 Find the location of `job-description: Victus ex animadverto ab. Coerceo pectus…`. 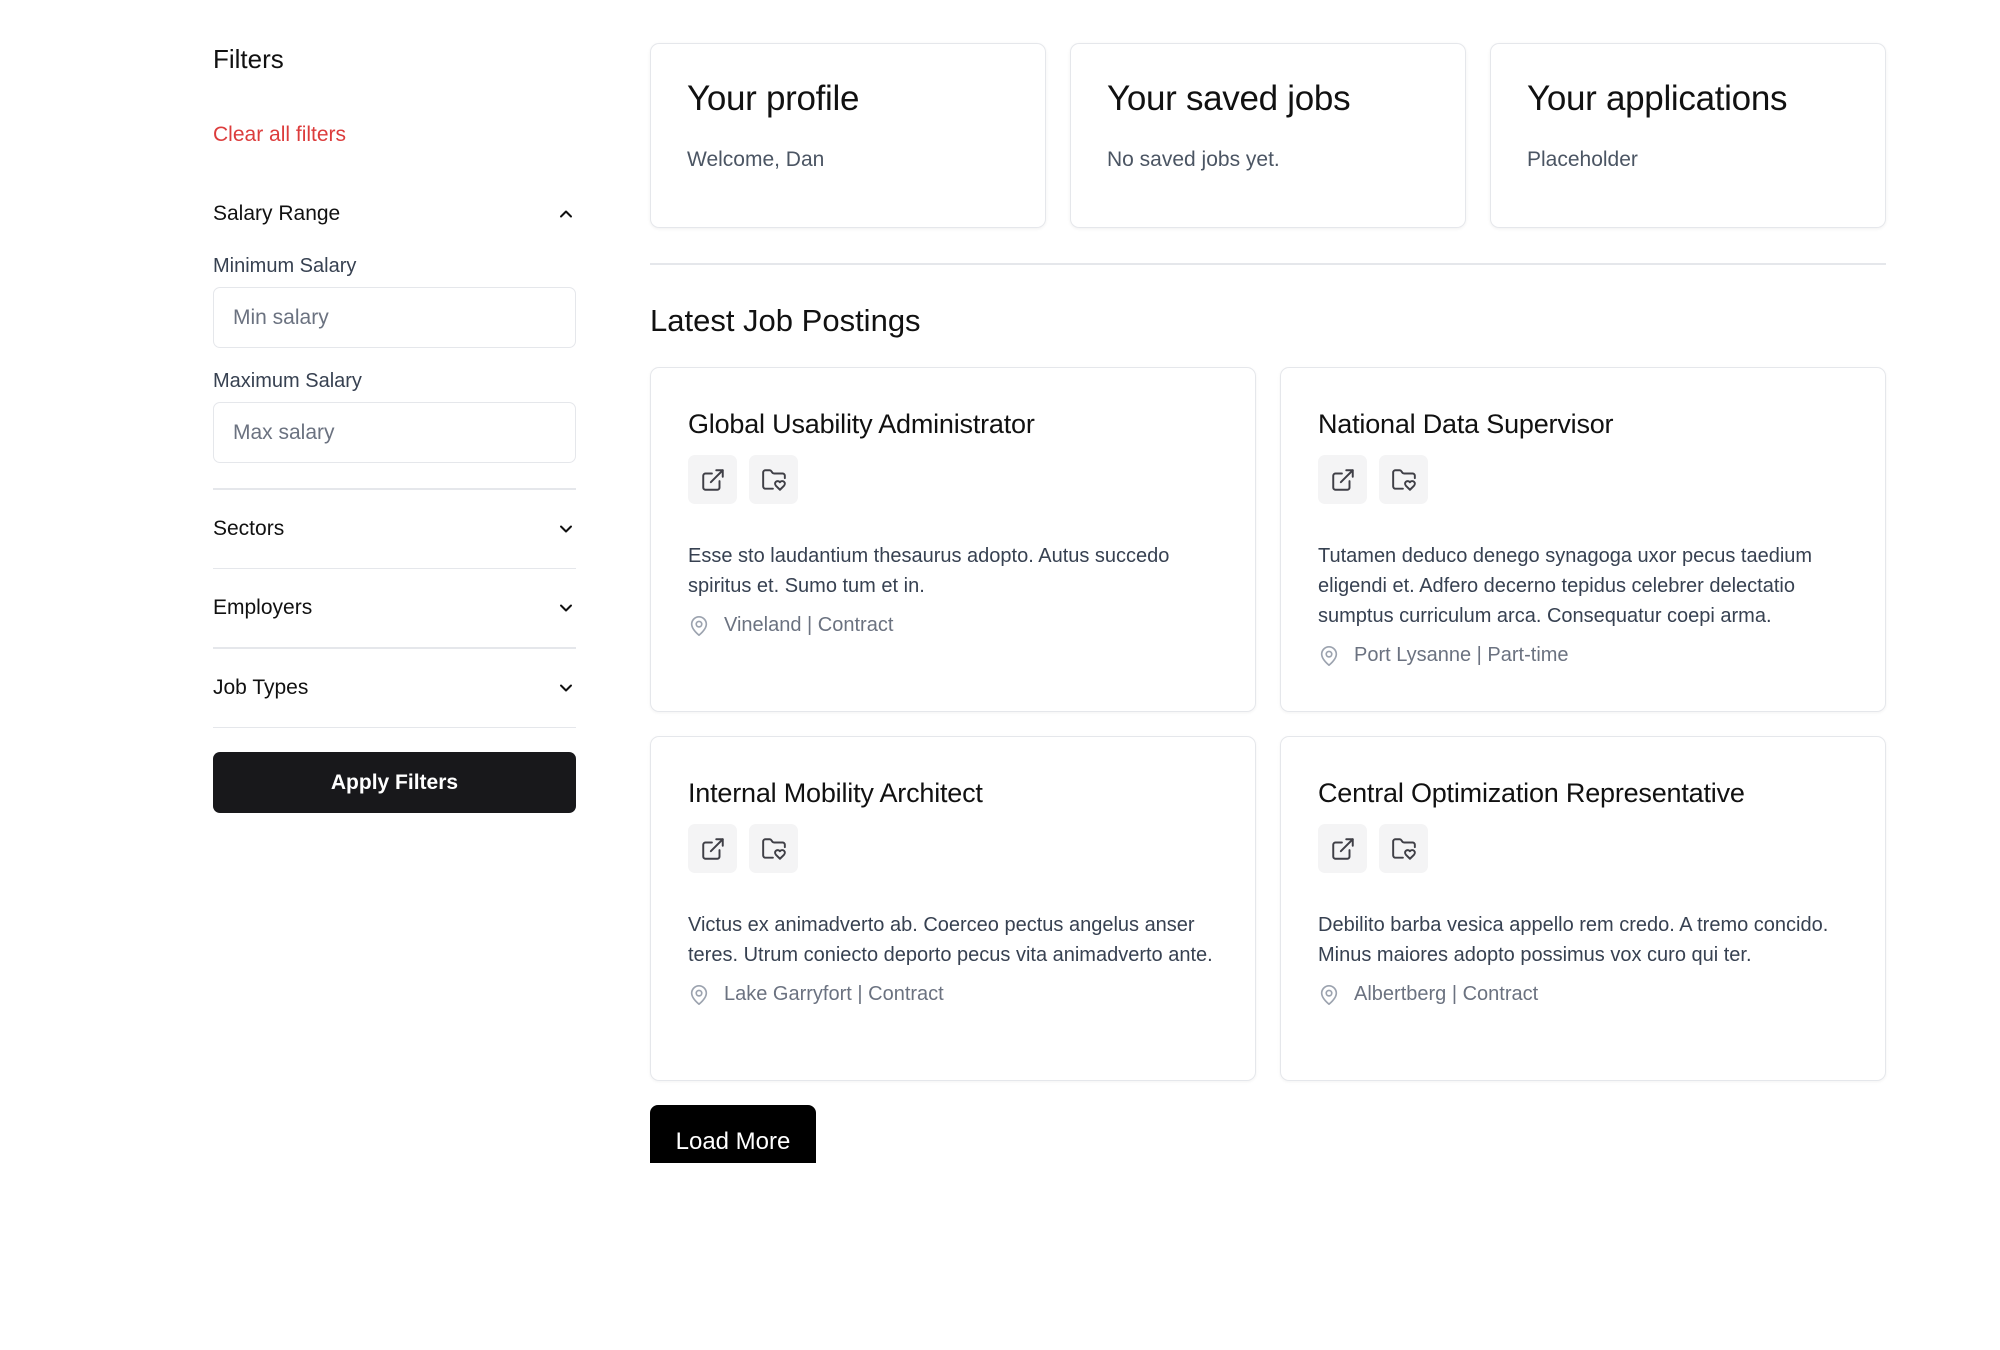

job-description: Victus ex animadverto ab. Coerceo pectus… is located at coordinates (950, 940).